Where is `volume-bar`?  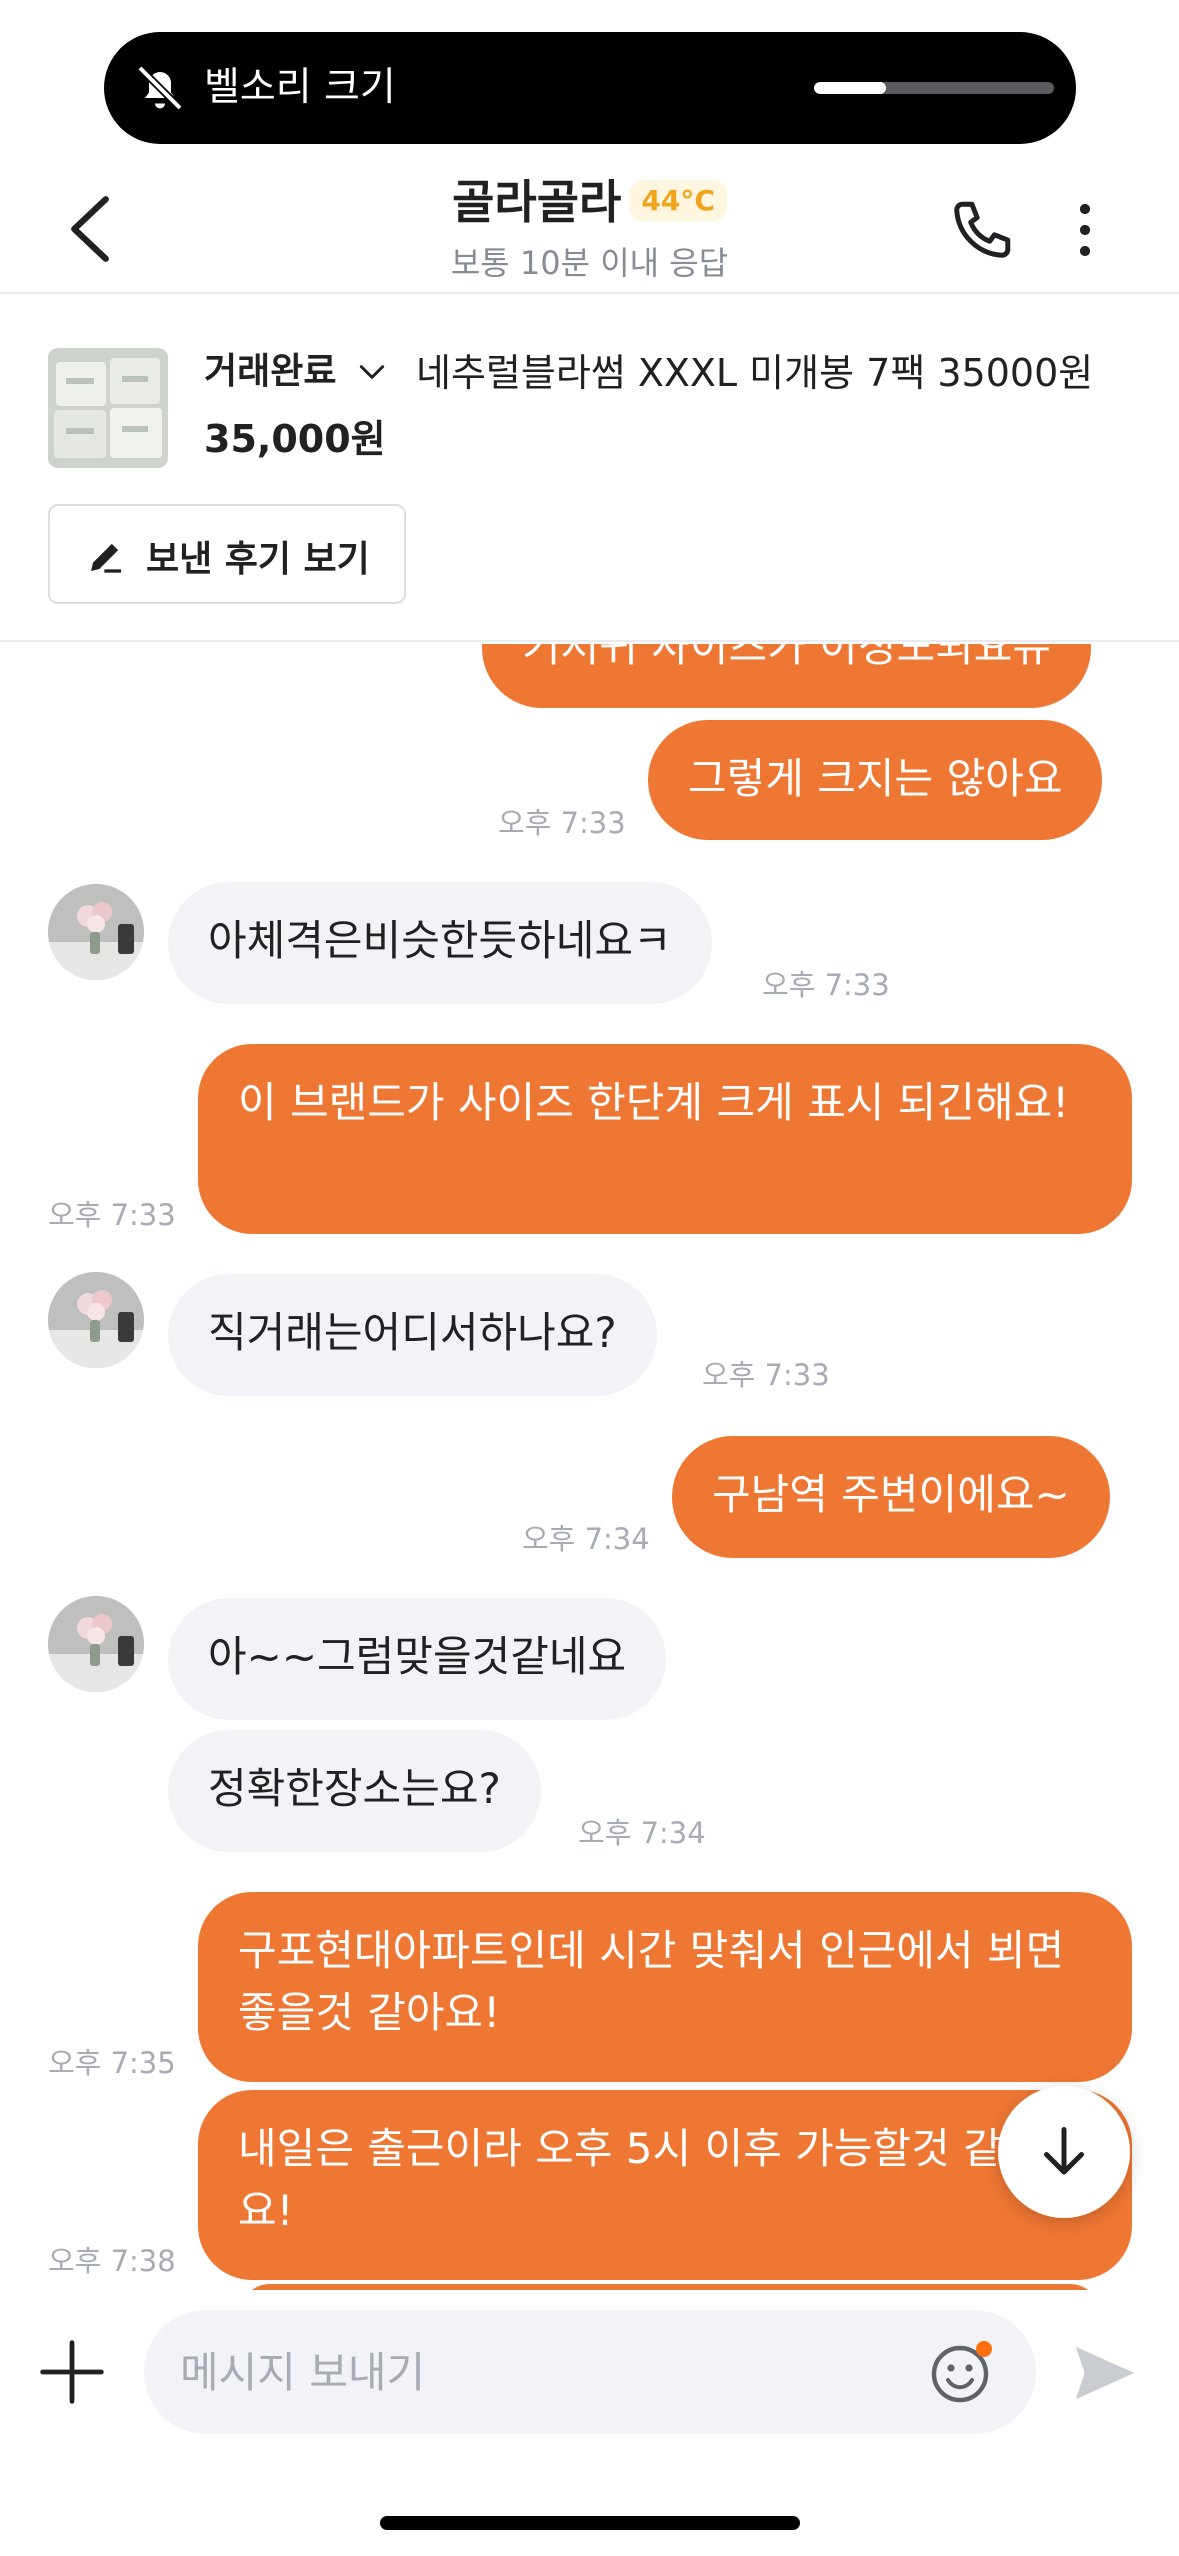
volume-bar is located at coordinates (934, 88).